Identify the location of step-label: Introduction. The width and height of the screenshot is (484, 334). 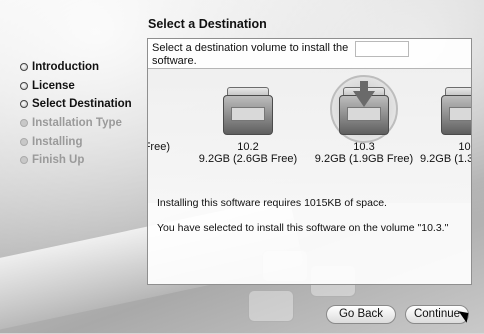
(66, 67).